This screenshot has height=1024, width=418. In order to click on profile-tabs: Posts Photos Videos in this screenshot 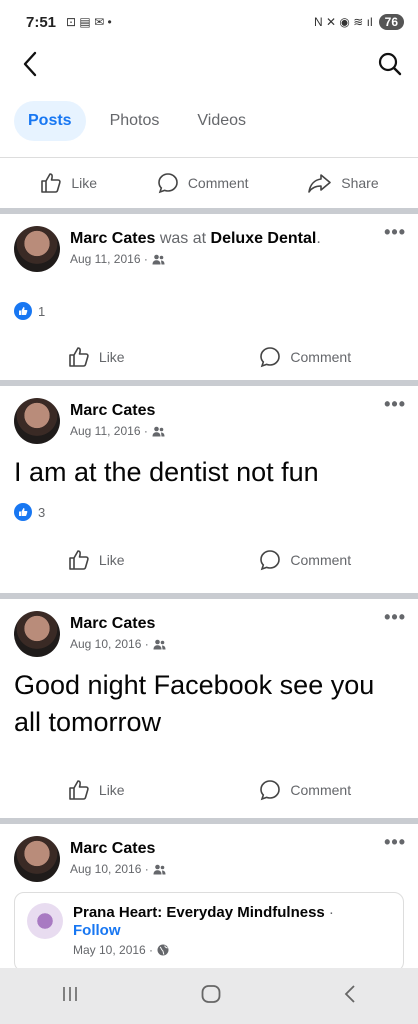, I will do `click(209, 121)`.